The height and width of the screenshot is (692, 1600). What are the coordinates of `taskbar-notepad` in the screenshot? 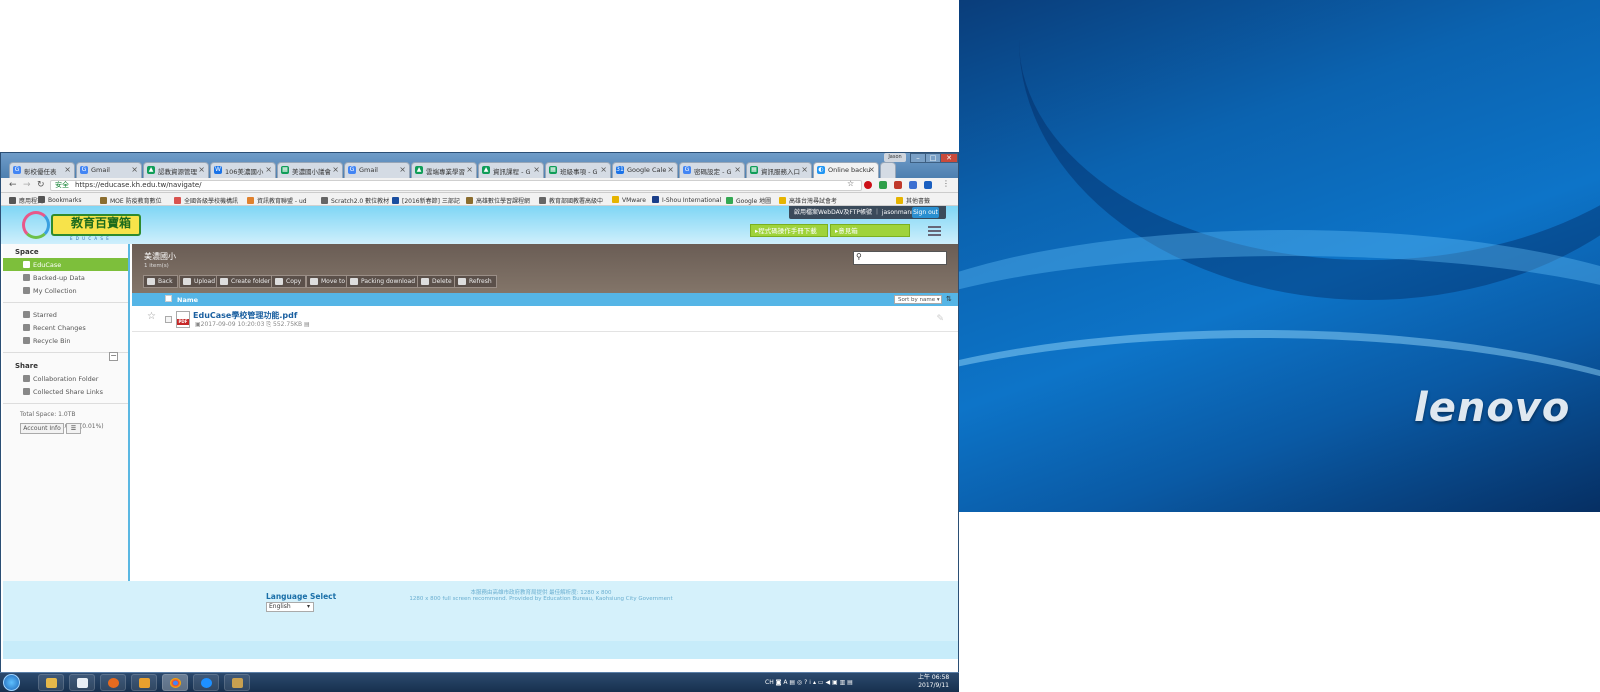 It's located at (82, 682).